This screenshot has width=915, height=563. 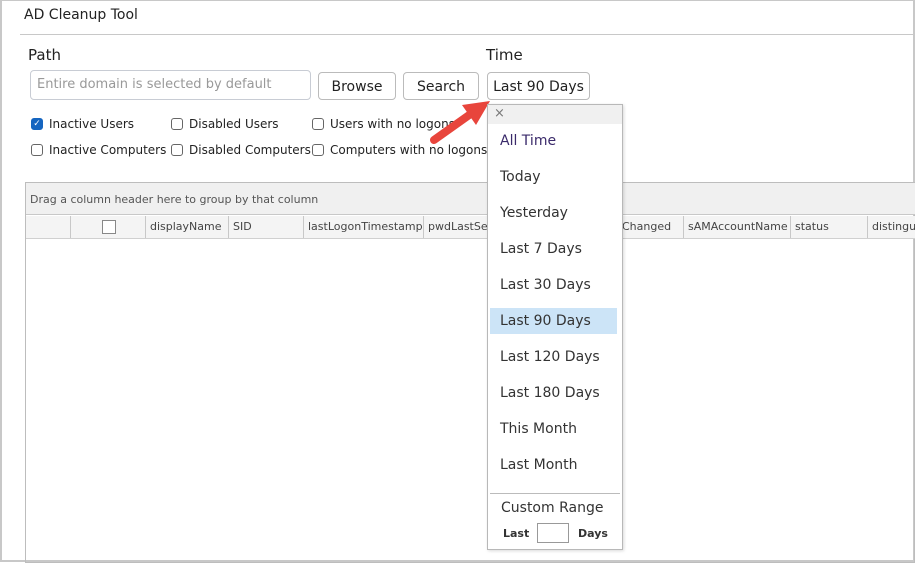 I want to click on menu-item-last-30-days: Last 30 Days, so click(x=553, y=285).